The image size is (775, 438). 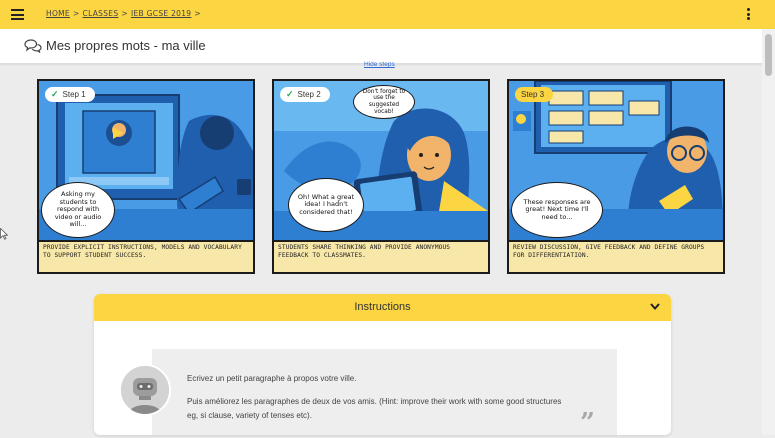 What do you see at coordinates (768, 55) in the screenshot?
I see `scrollbar-thumb` at bounding box center [768, 55].